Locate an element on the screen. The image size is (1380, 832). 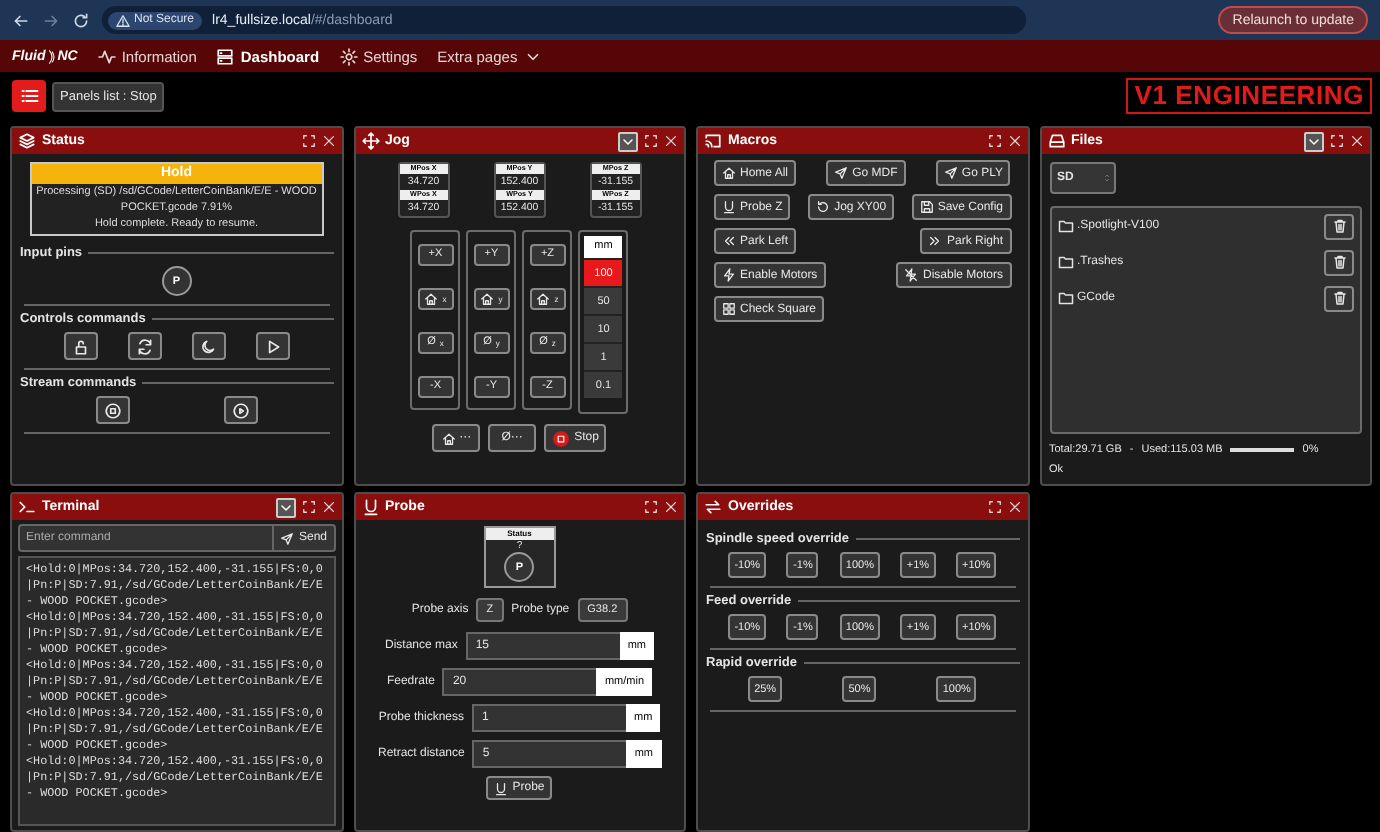
four-squares-icon is located at coordinates (729, 309).